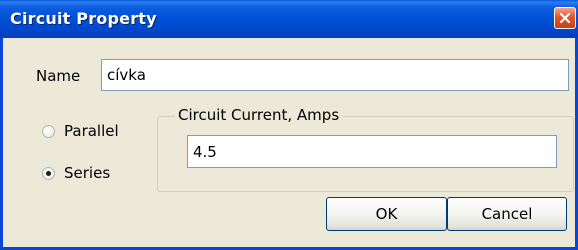  I want to click on radio-label-parallel: Parallel, so click(91, 131).